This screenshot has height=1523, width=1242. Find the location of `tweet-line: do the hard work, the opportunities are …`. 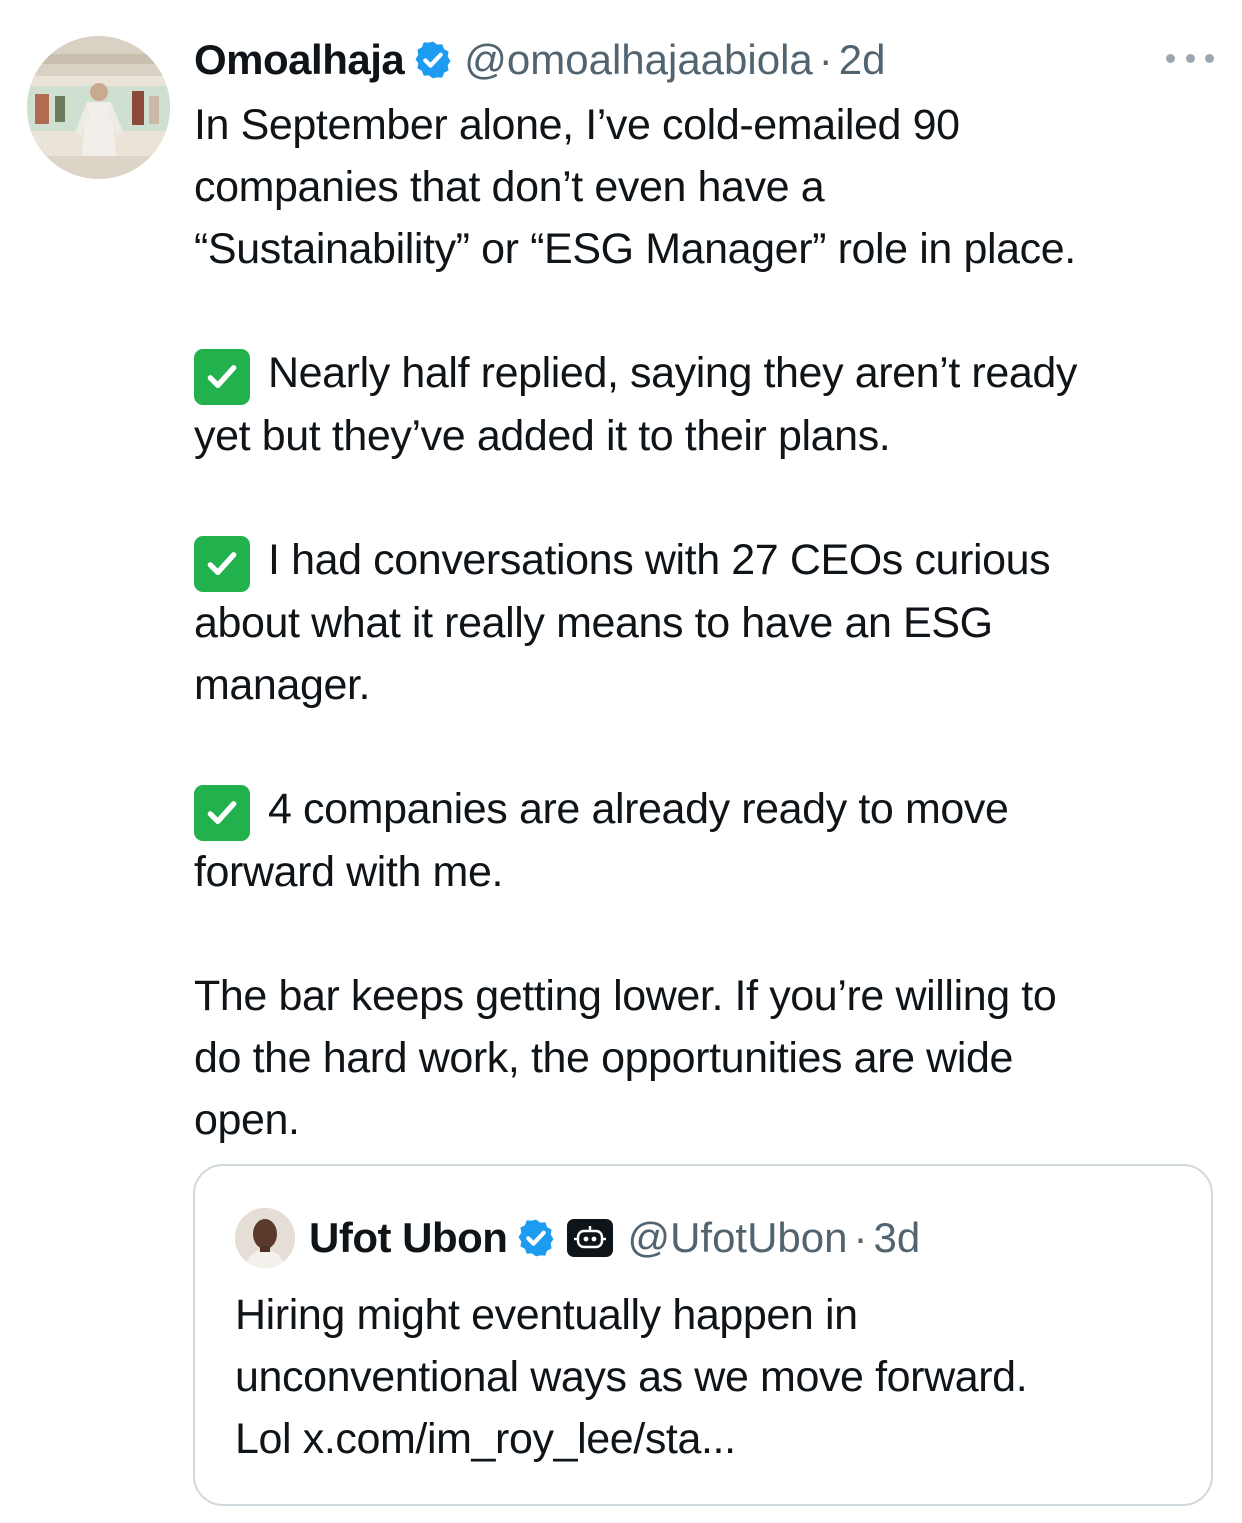

tweet-line: do the hard work, the opportunities are … is located at coordinates (604, 1058).